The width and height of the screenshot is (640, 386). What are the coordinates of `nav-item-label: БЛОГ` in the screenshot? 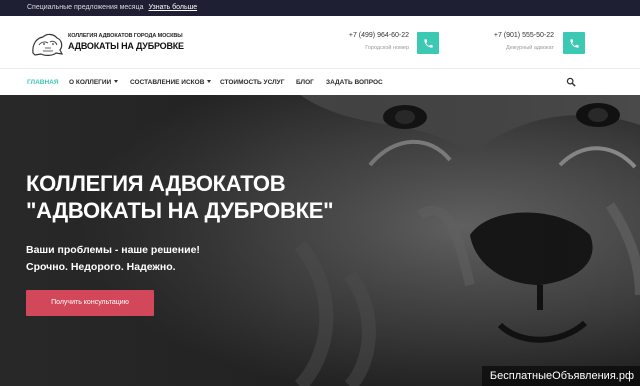 It's located at (305, 82).